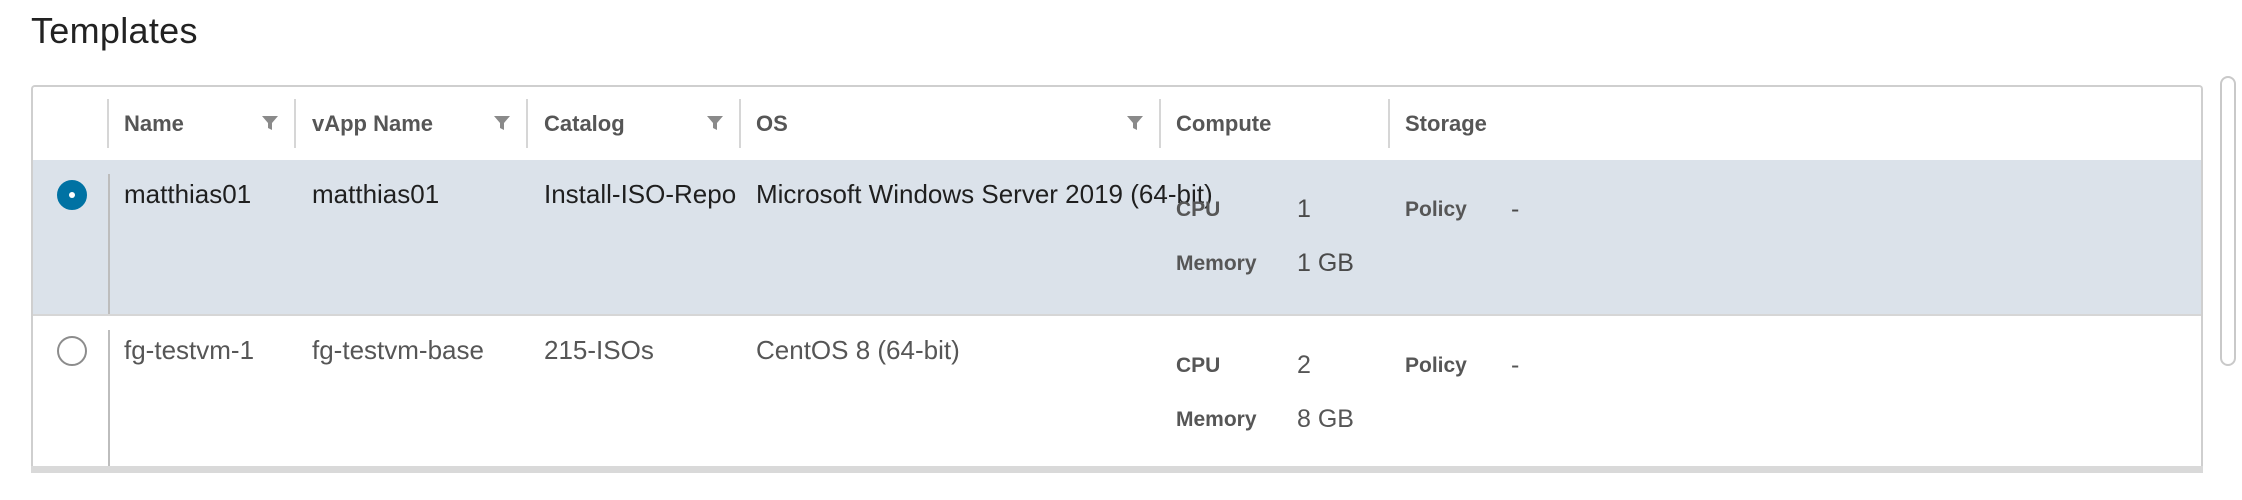 The height and width of the screenshot is (500, 2242). Describe the element at coordinates (1446, 123) in the screenshot. I see `column-header-storage: Storage` at that location.